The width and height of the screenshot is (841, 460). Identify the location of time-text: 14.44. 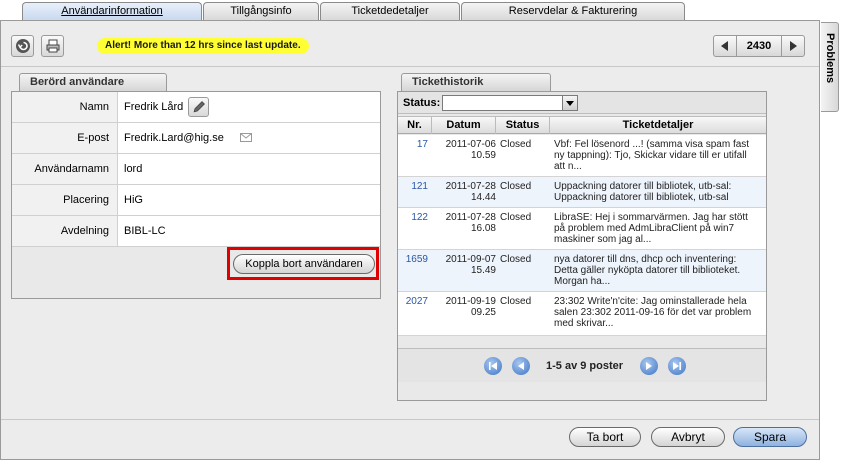
(483, 197).